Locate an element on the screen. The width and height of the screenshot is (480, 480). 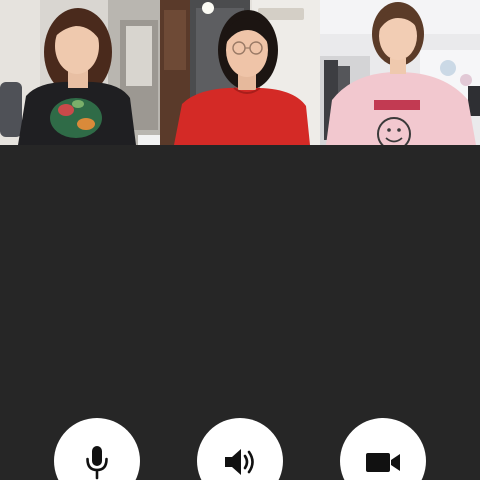
speaker-toggle-button is located at coordinates (240, 449).